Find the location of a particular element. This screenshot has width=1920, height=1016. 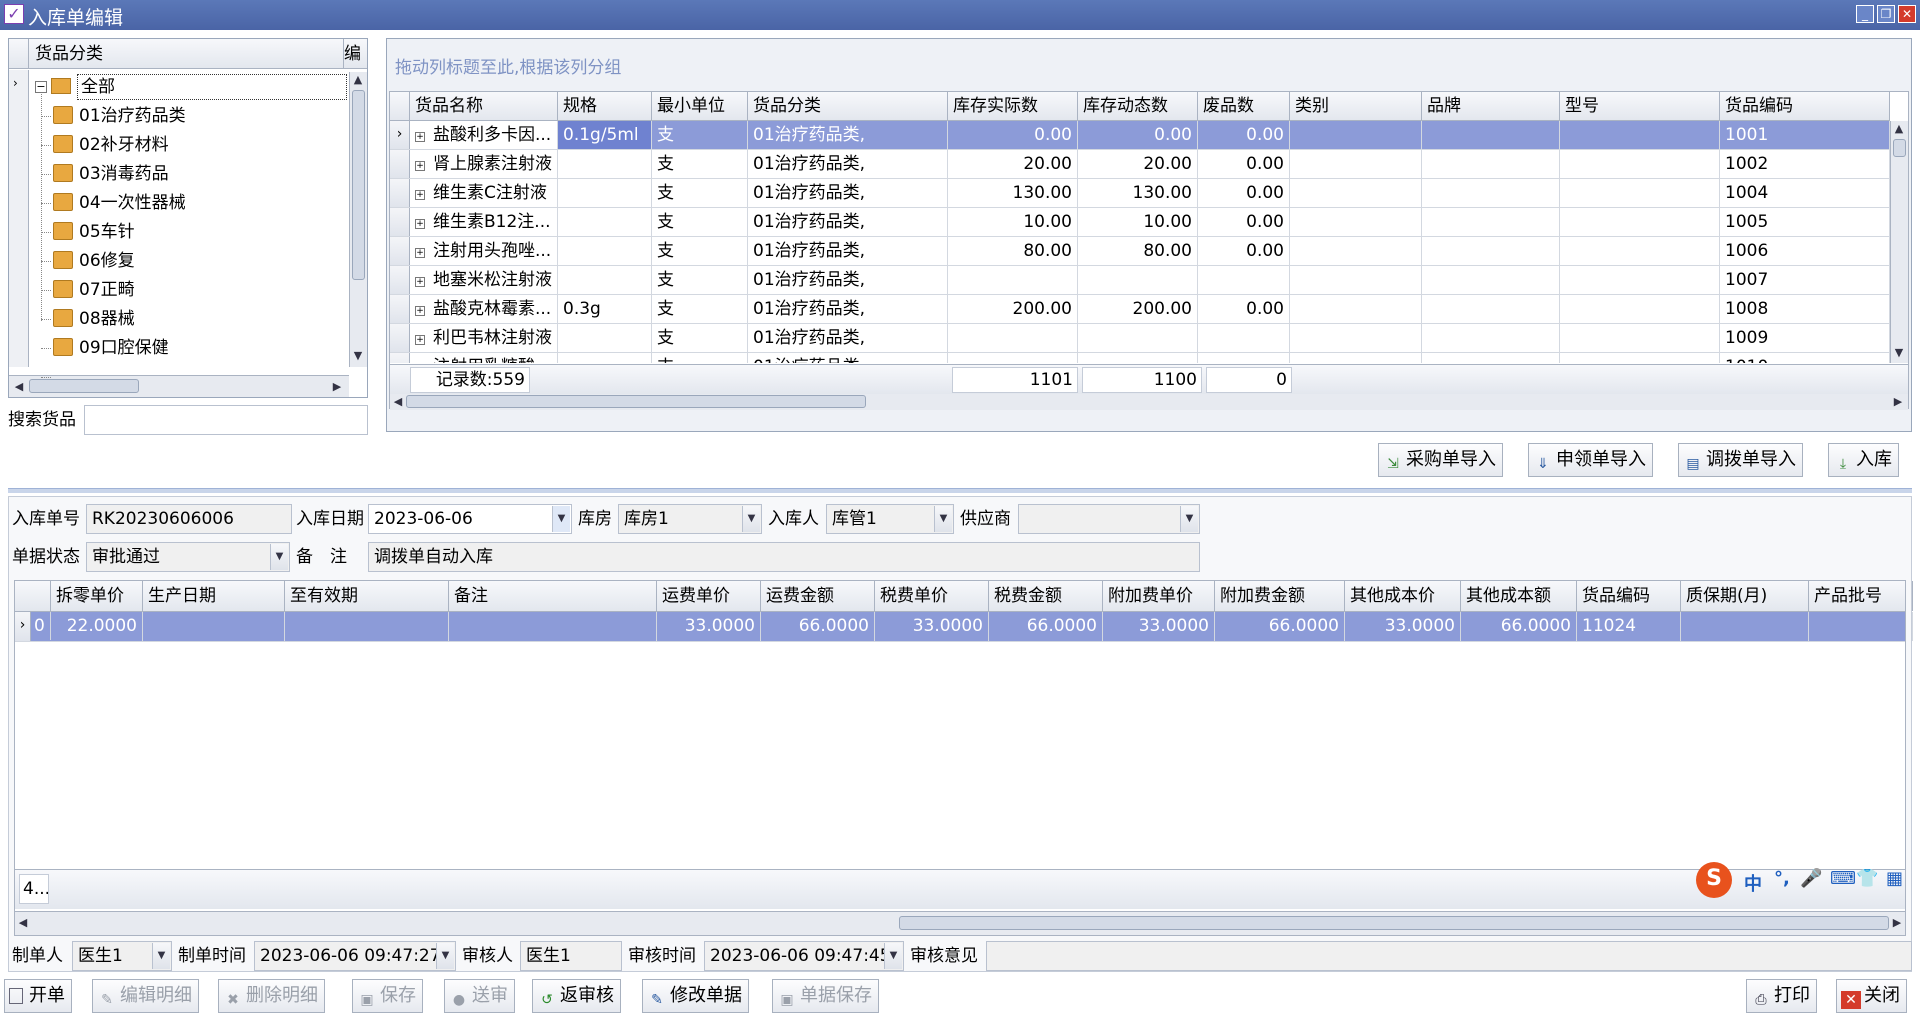

scroll-up-icon: ▲ is located at coordinates (358, 80).